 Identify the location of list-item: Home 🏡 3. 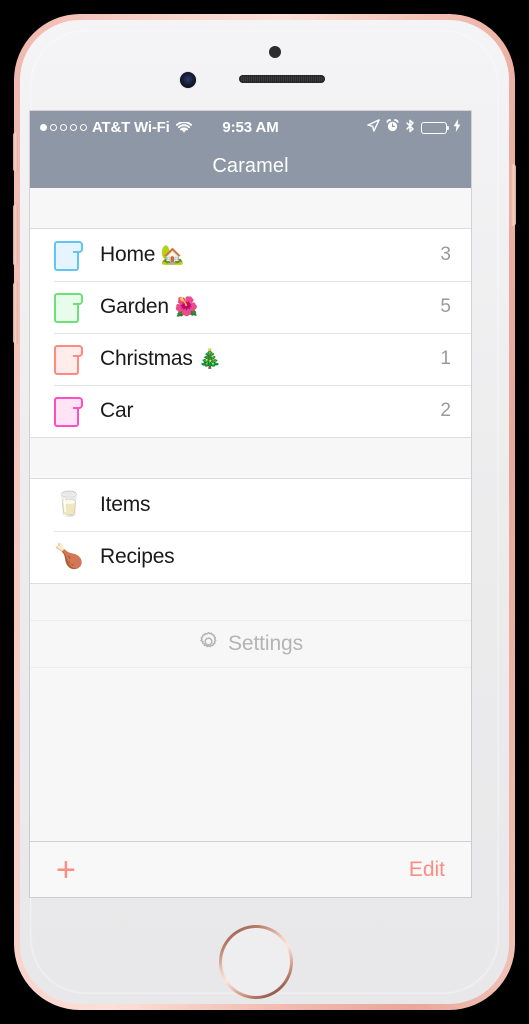
(250, 255).